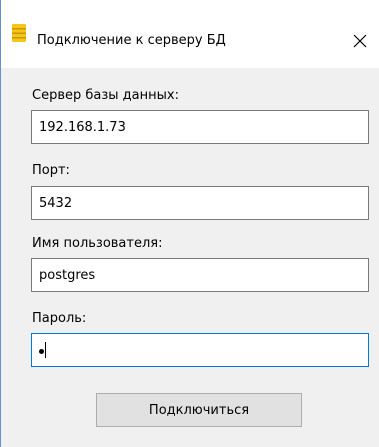 The image size is (379, 447). What do you see at coordinates (59, 318) in the screenshot?
I see `password-label: Пароль:` at bounding box center [59, 318].